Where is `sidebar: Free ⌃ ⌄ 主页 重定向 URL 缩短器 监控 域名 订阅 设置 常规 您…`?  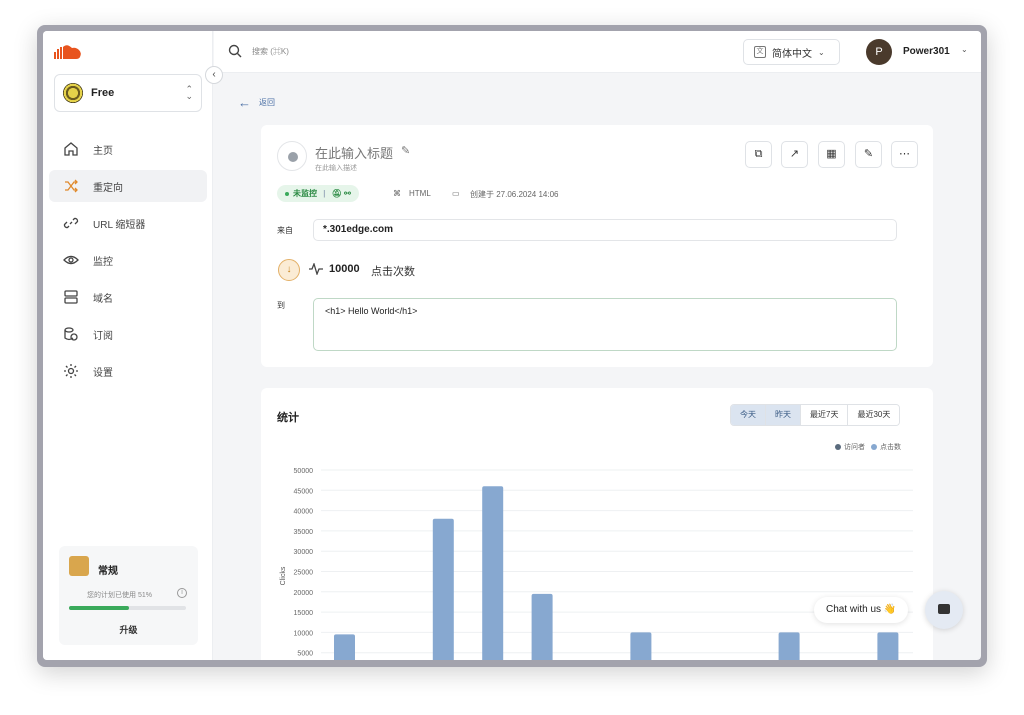
sidebar: Free ⌃ ⌄ 主页 重定向 URL 缩短器 监控 域名 订阅 设置 常规 您… is located at coordinates (128, 345).